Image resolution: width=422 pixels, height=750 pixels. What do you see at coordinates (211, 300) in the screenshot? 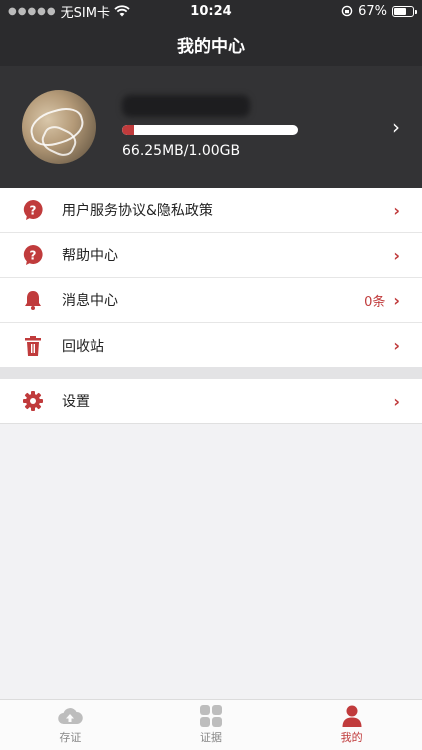
I see `menu-item-messages: 消息中心 0条 ›` at bounding box center [211, 300].